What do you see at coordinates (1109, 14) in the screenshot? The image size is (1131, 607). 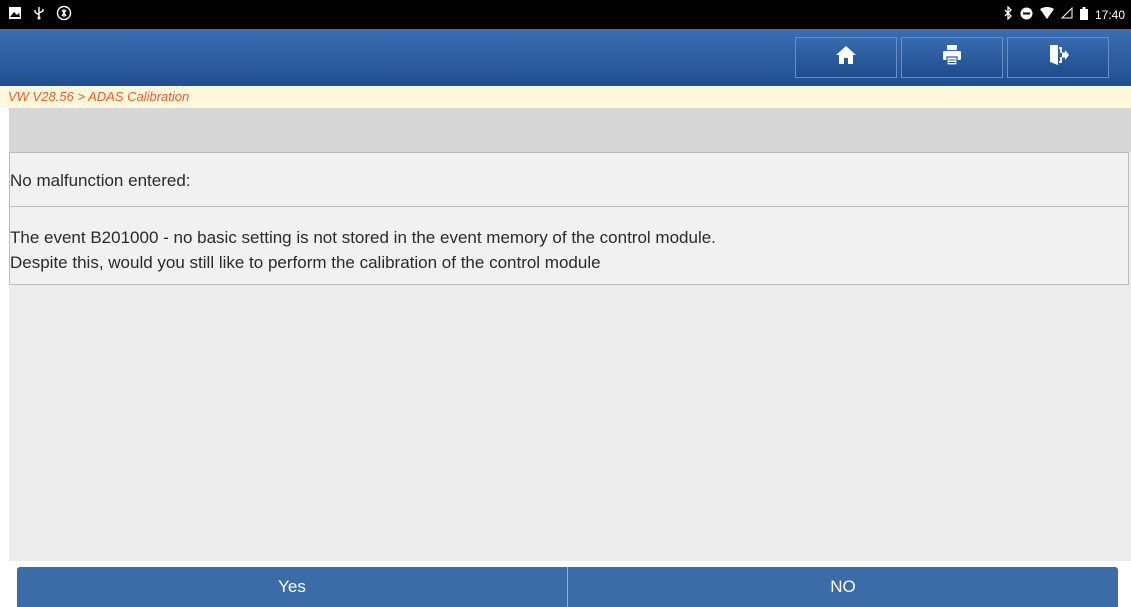 I see `status-time: 17:40` at bounding box center [1109, 14].